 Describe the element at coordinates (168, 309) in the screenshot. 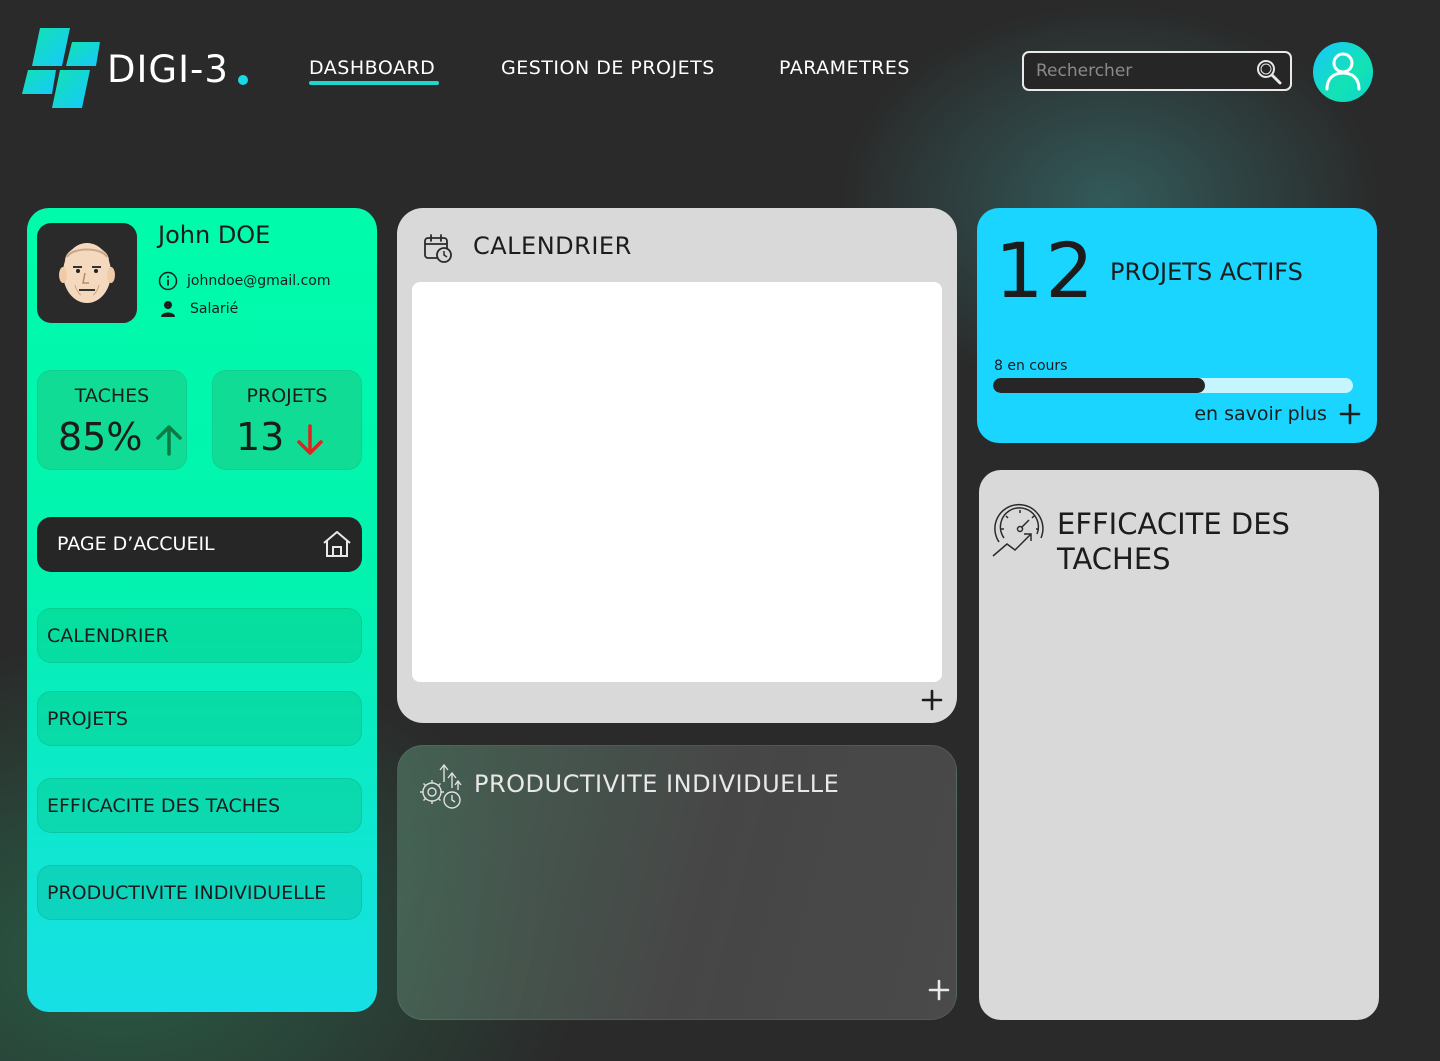

I see `person-icon` at that location.